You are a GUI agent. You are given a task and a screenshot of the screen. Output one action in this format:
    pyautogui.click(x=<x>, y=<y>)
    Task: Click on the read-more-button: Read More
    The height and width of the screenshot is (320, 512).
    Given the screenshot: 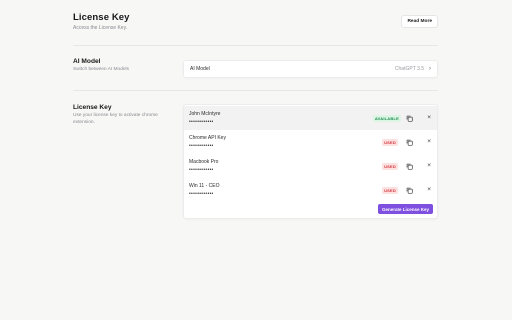 What is the action you would take?
    pyautogui.click(x=419, y=21)
    